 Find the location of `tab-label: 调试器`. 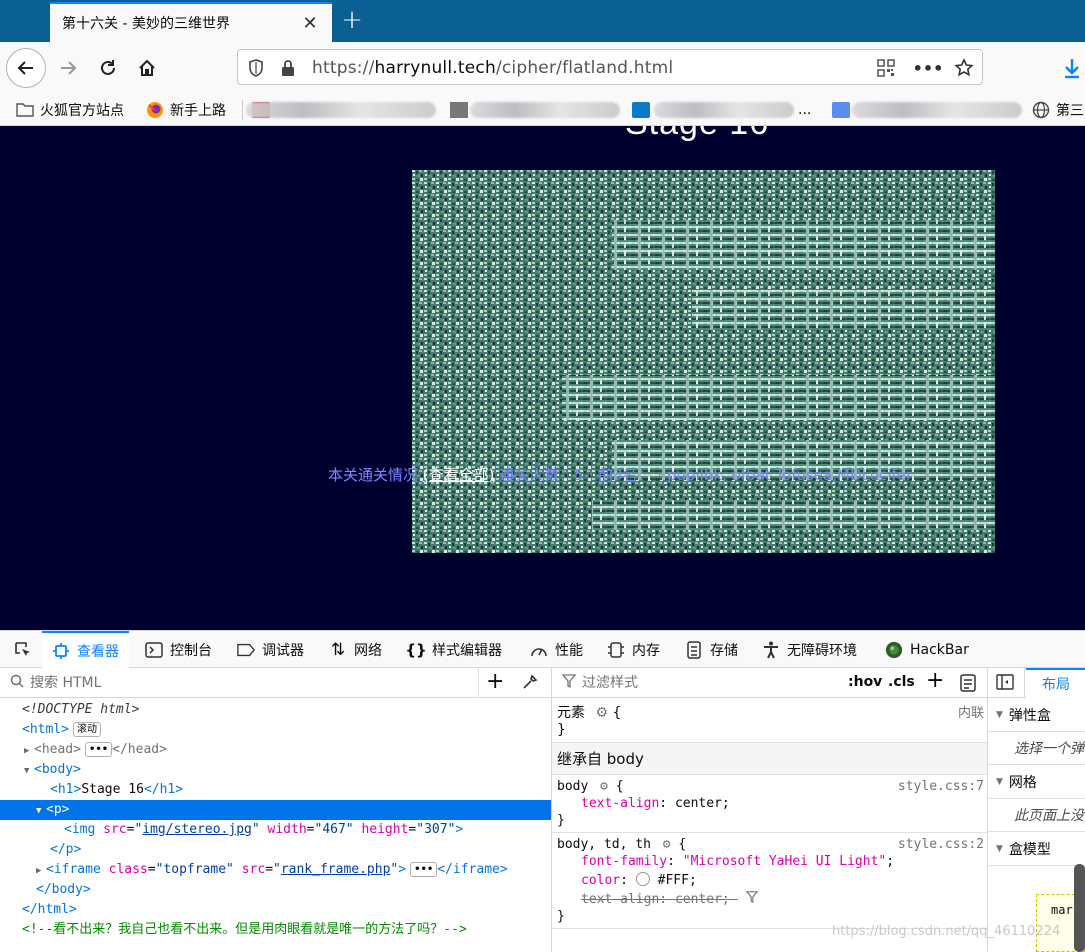

tab-label: 调试器 is located at coordinates (283, 650).